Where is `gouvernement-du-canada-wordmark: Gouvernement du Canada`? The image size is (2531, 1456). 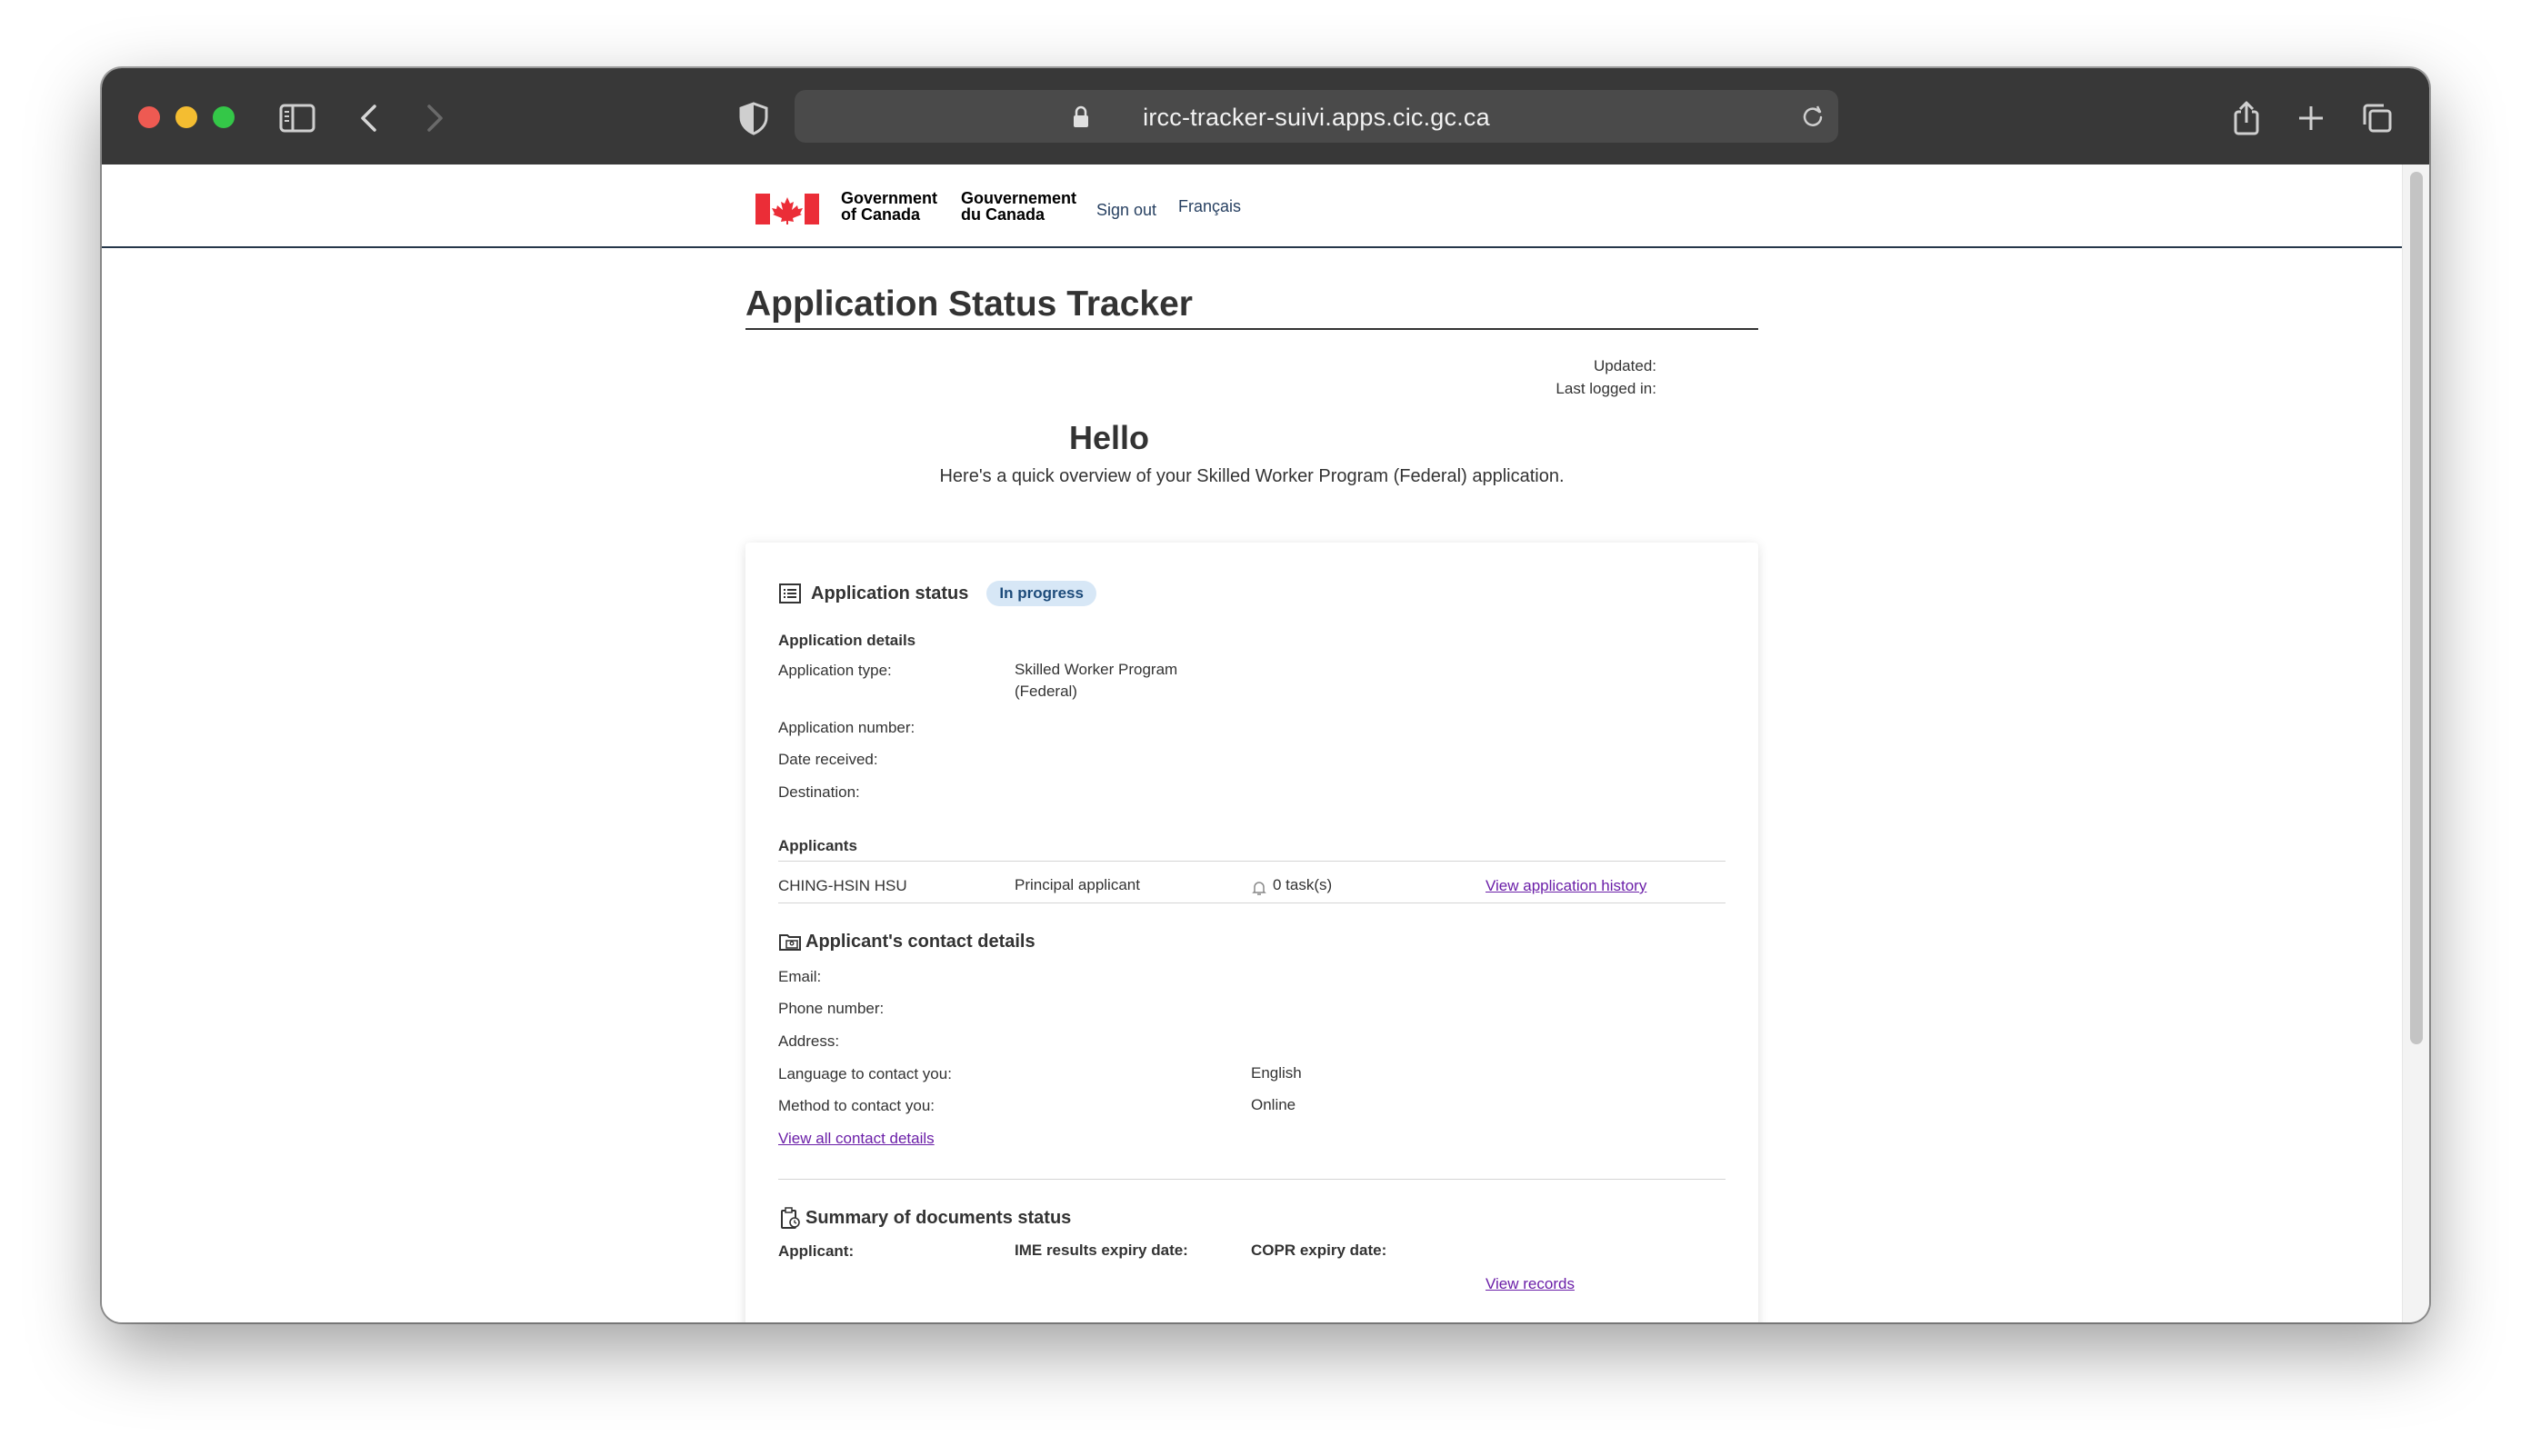 gouvernement-du-canada-wordmark: Gouvernement du Canada is located at coordinates (1019, 206).